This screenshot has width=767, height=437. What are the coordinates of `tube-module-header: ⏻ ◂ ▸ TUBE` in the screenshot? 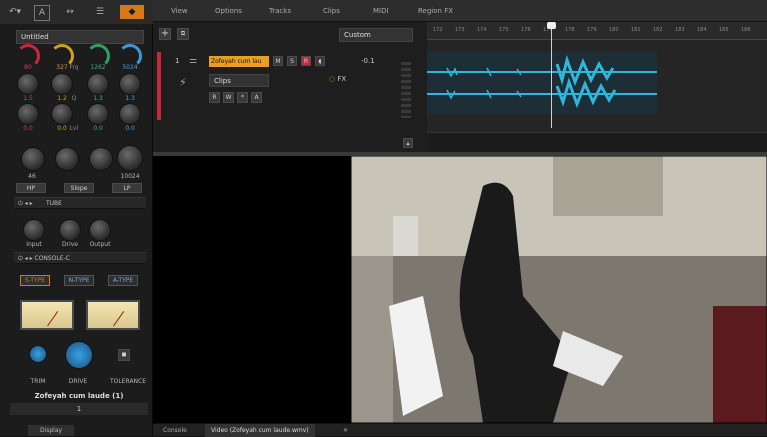 It's located at (80, 203).